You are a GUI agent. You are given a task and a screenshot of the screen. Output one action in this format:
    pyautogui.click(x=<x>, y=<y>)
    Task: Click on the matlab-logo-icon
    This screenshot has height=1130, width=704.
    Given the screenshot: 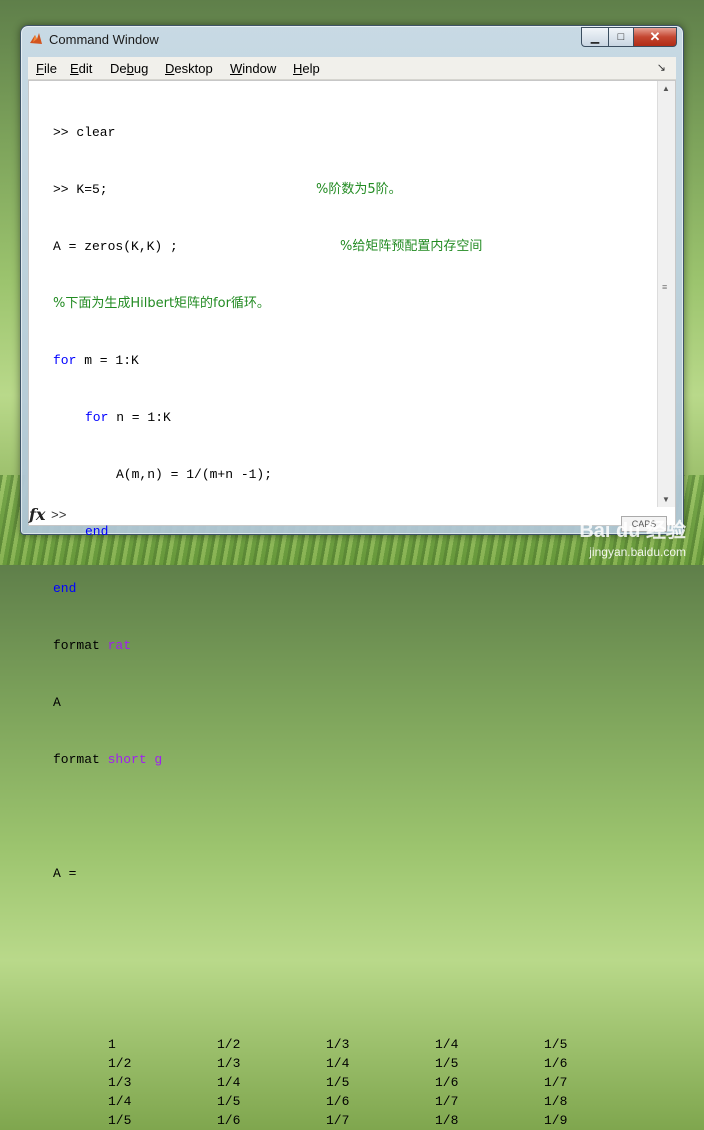 What is the action you would take?
    pyautogui.click(x=36, y=38)
    